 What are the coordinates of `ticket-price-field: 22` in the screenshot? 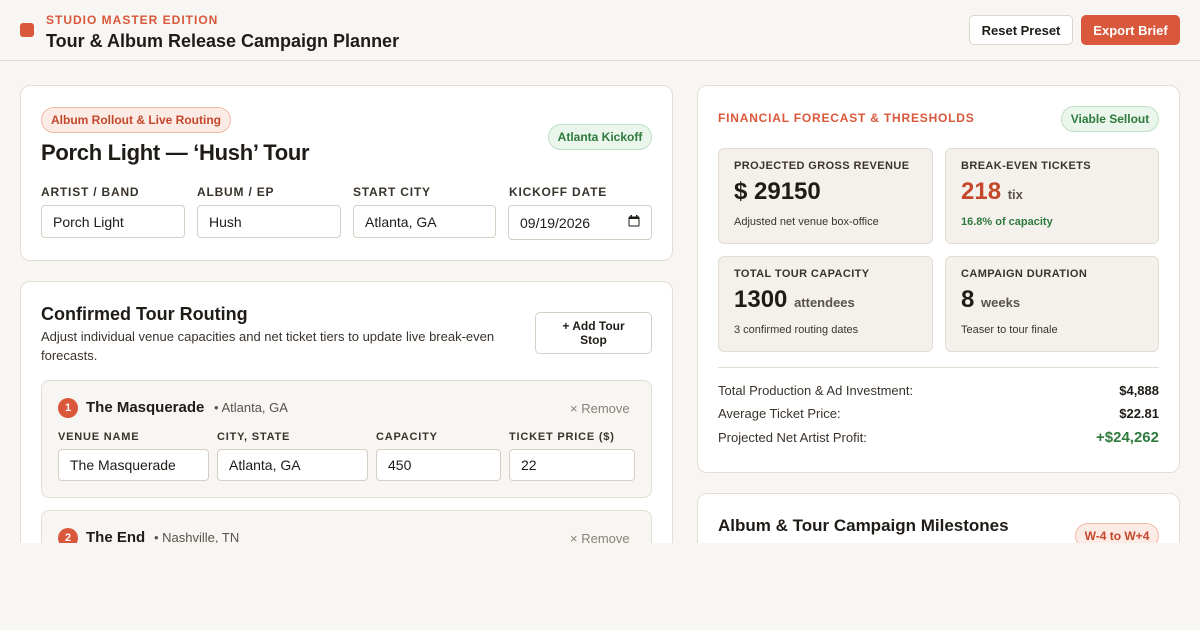 It's located at (572, 465).